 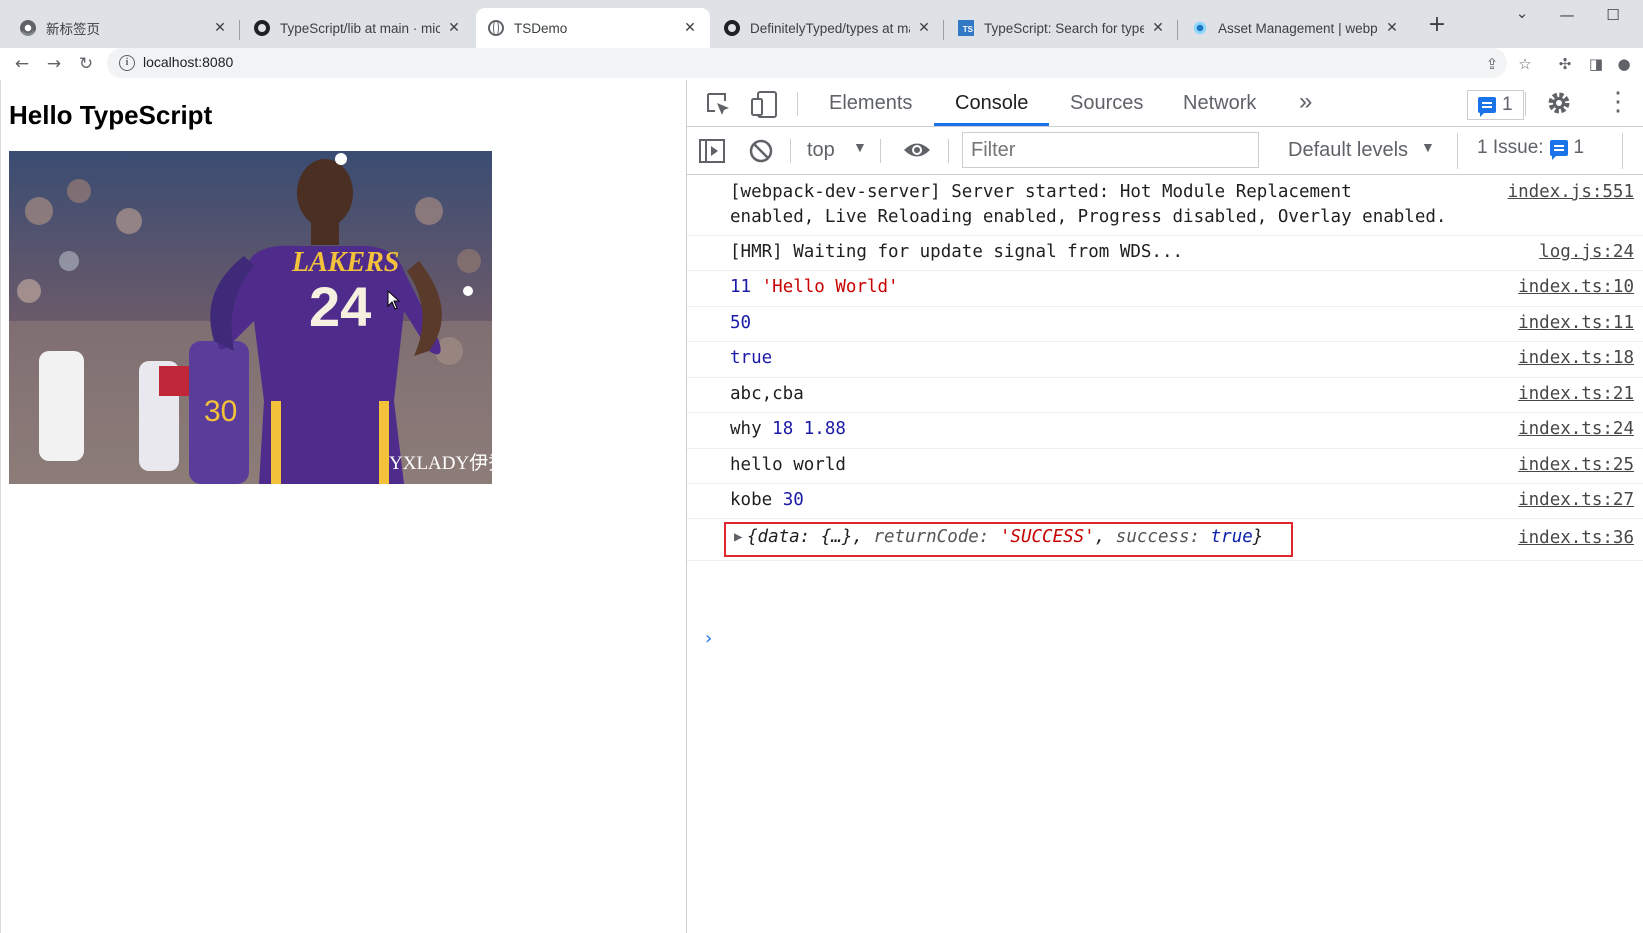 I want to click on info-icon: i, so click(x=127, y=63).